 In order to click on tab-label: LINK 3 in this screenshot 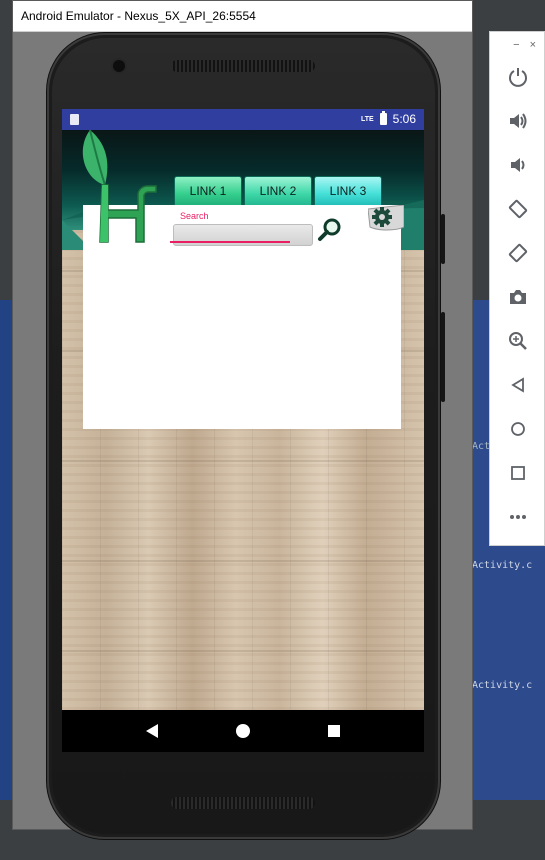, I will do `click(348, 191)`.